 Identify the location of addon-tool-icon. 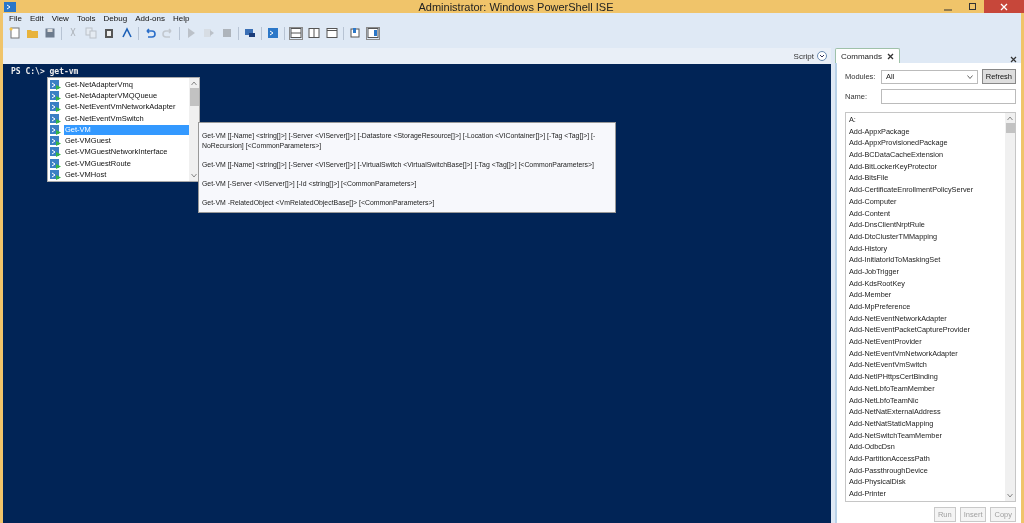
(355, 33).